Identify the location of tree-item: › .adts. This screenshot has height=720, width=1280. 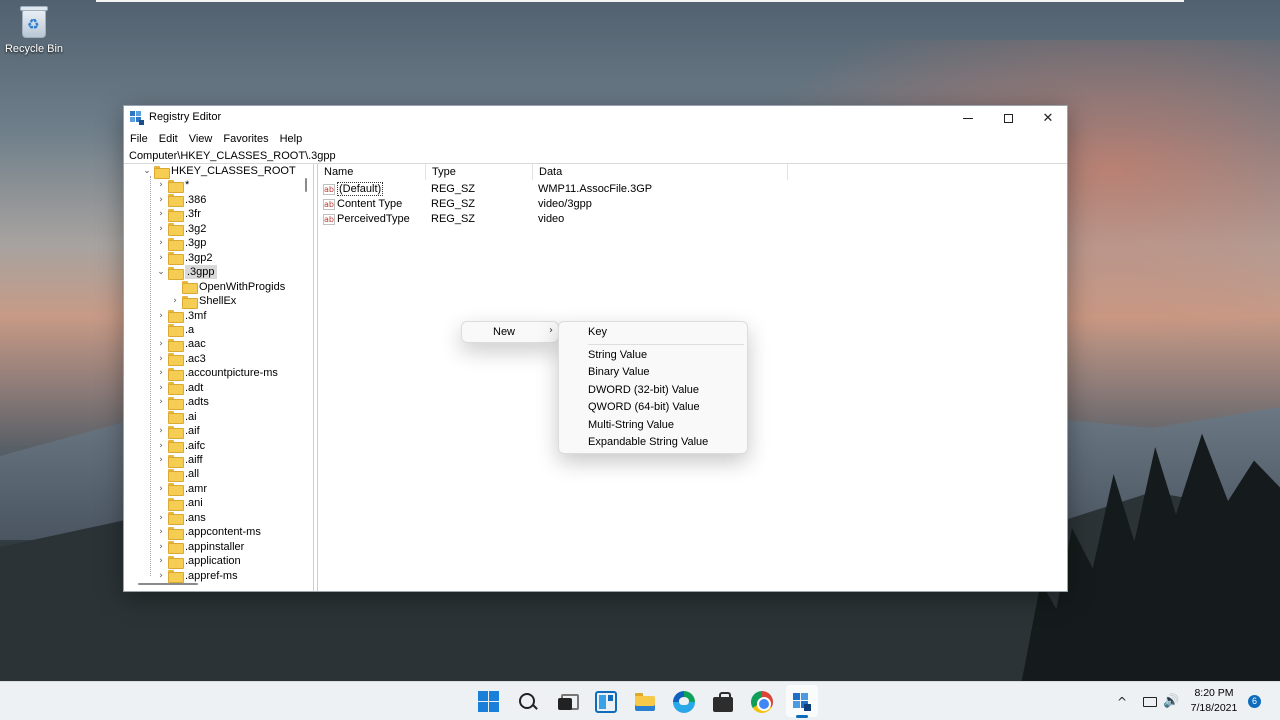
(182, 402).